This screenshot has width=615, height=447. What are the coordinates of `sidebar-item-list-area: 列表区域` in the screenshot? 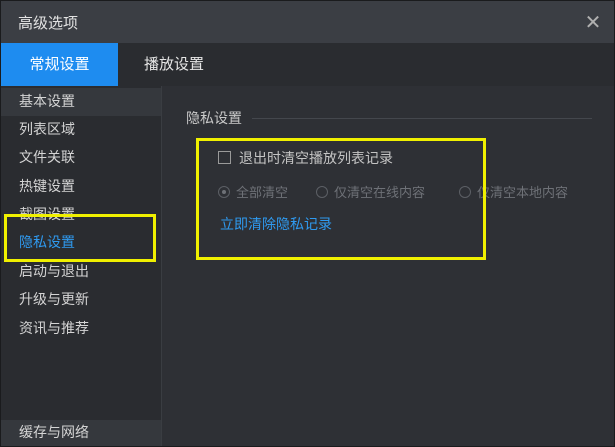 It's located at (81, 130).